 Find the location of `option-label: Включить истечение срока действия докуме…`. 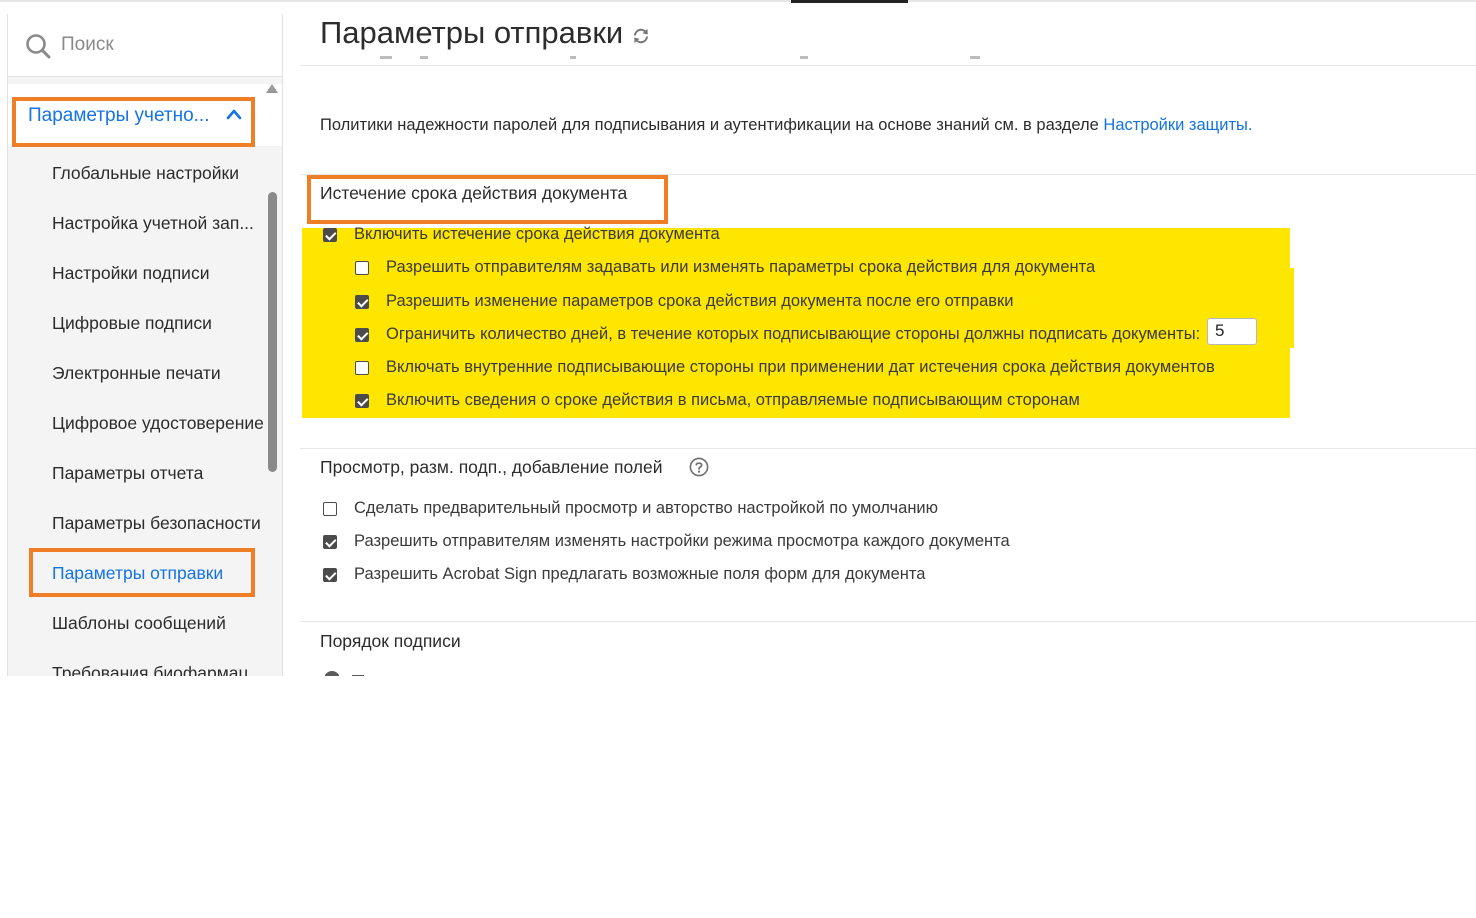

option-label: Включить истечение срока действия докуме… is located at coordinates (537, 234).